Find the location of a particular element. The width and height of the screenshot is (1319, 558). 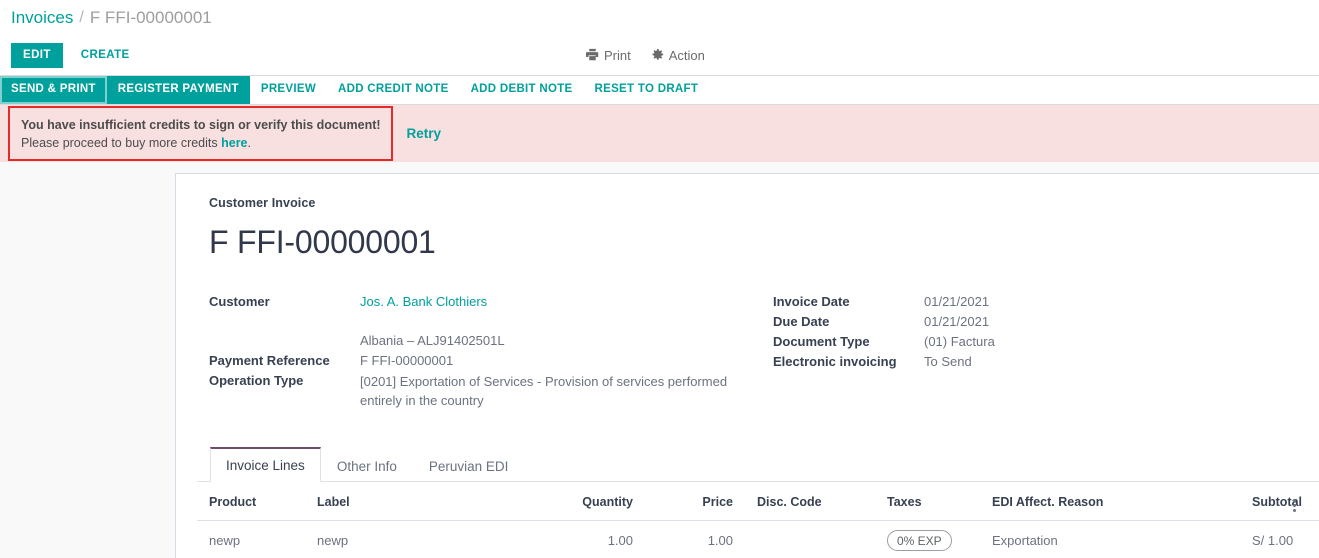

alert-body-suffix: . is located at coordinates (249, 143).